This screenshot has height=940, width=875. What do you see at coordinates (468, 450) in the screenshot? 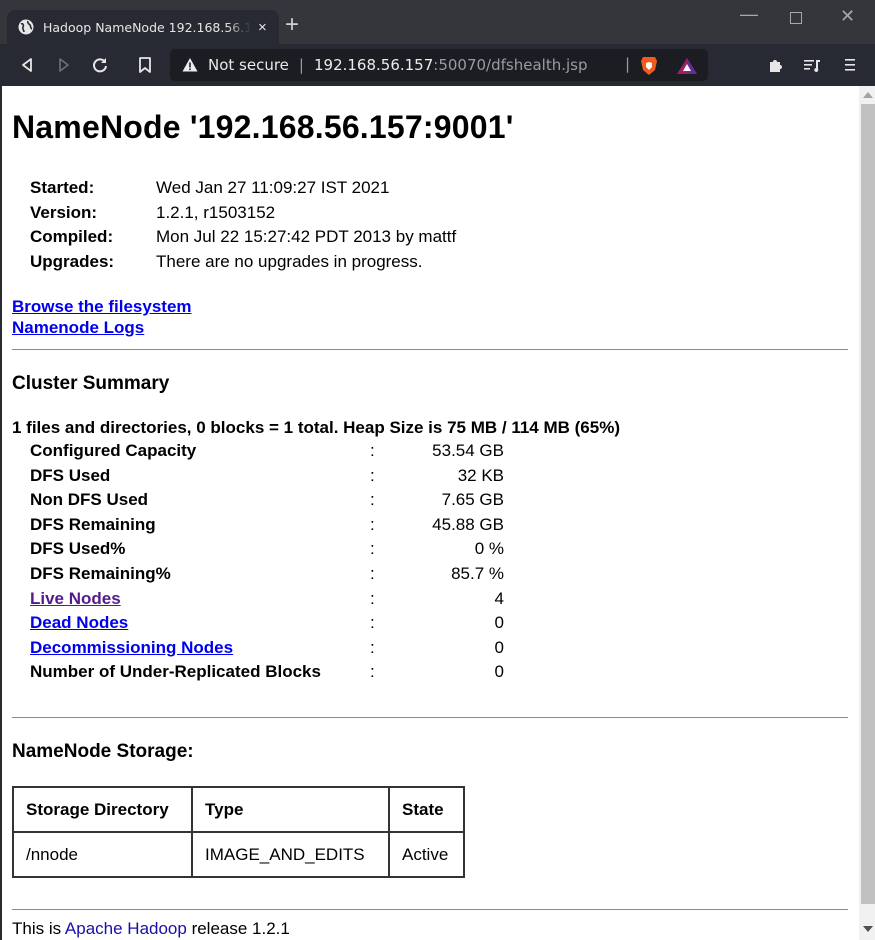
I see `summary-value: 53.54 GB` at bounding box center [468, 450].